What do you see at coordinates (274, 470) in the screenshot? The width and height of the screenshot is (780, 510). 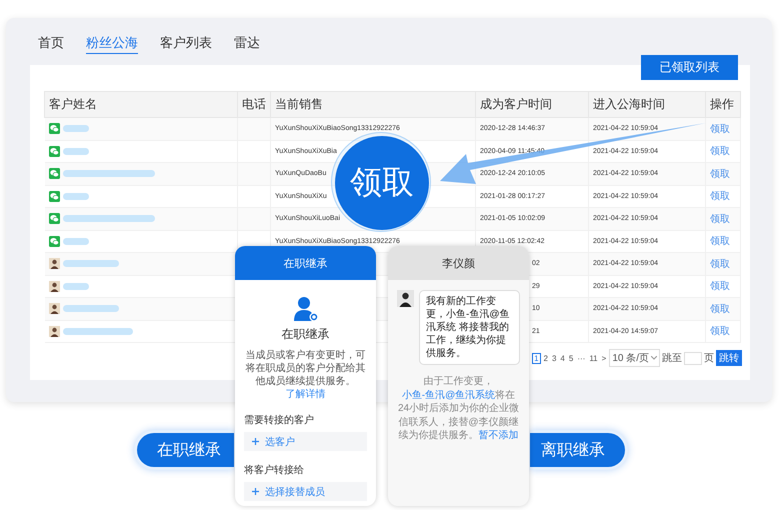 I see `section-label: 将客户转接给` at bounding box center [274, 470].